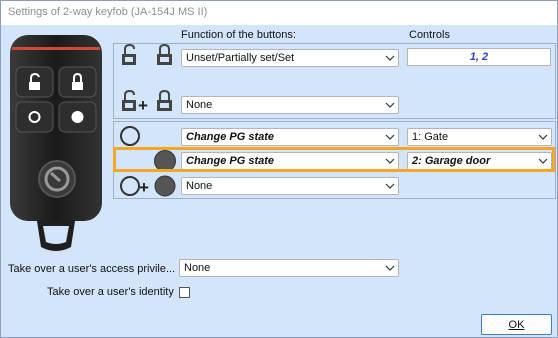 The height and width of the screenshot is (338, 558). I want to click on unlock-lock-icon, so click(147, 54).